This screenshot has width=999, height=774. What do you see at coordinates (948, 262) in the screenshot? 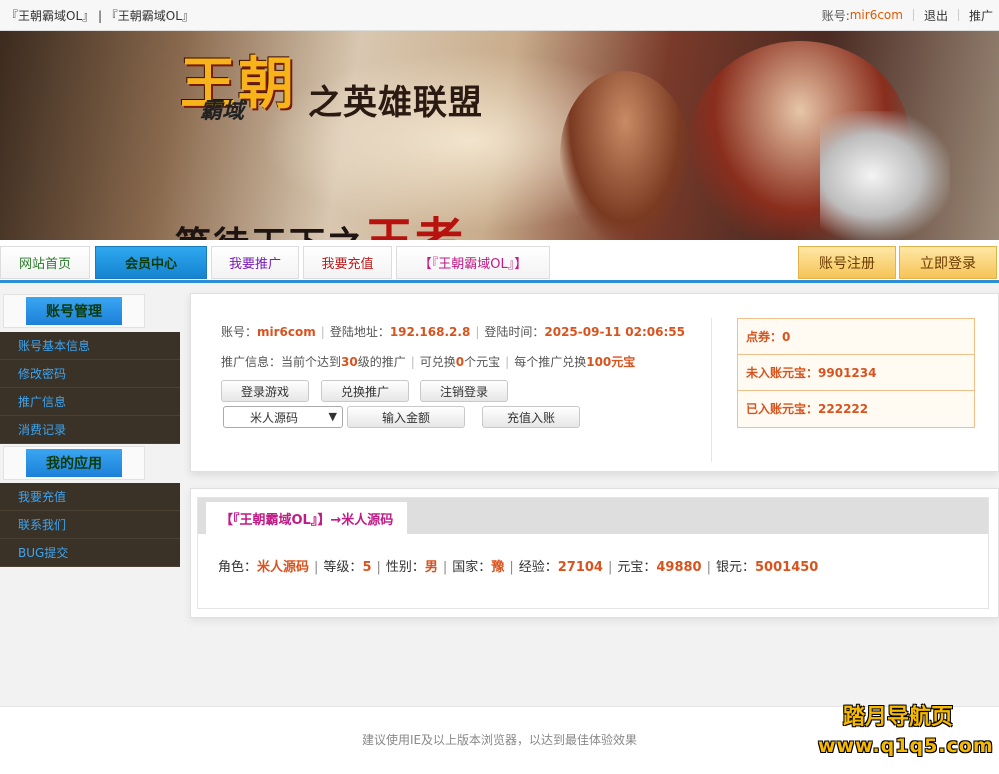
I see `login-button: 立即登录` at bounding box center [948, 262].